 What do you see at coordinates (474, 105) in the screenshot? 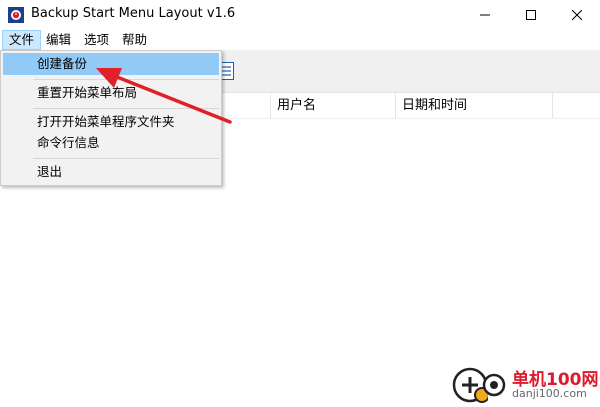
I see `column-datetime: 日期和时间` at bounding box center [474, 105].